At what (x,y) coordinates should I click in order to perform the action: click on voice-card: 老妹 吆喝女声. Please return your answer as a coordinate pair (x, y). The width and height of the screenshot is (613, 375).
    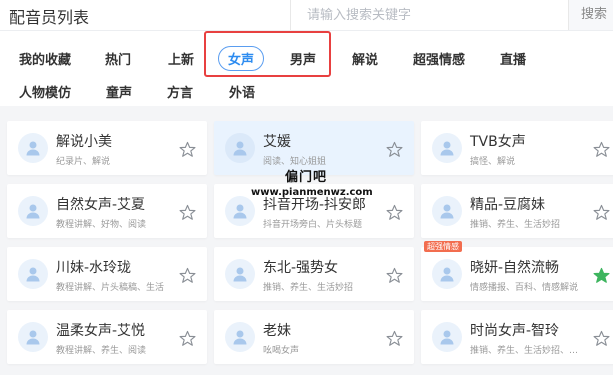
    Looking at the image, I should click on (314, 337).